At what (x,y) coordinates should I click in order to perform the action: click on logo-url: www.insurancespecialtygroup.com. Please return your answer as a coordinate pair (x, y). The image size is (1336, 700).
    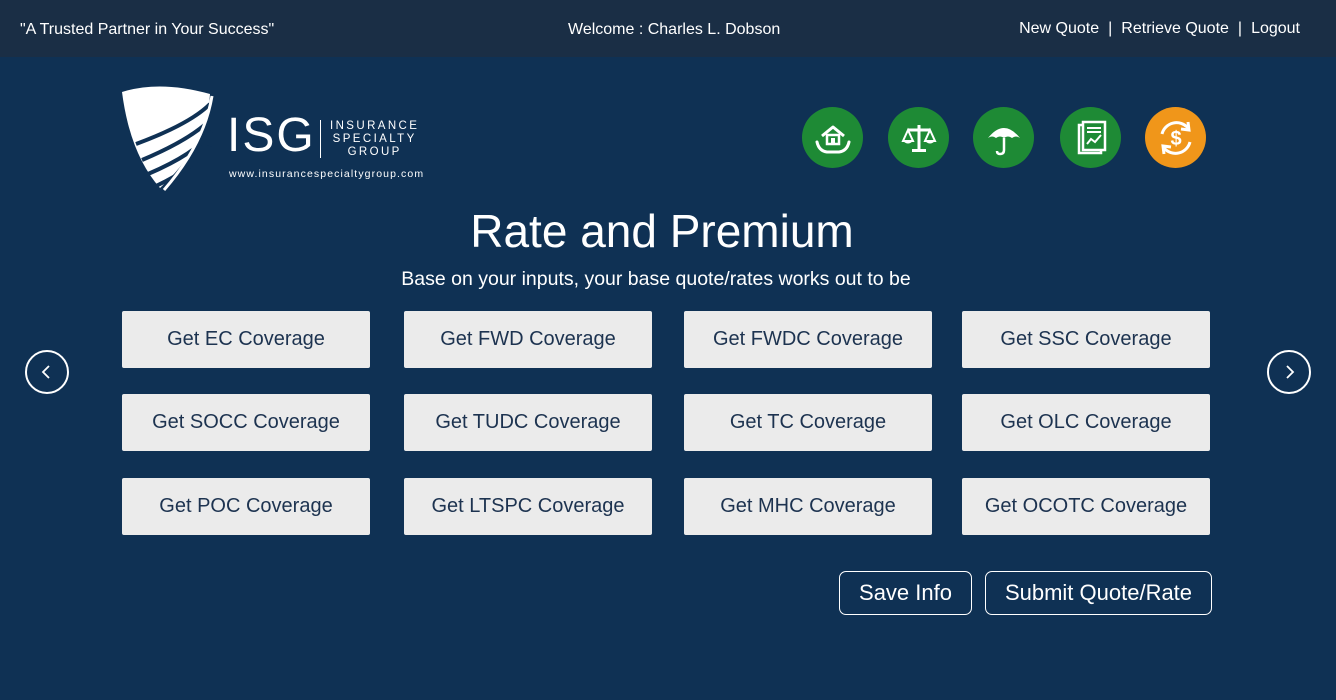
    Looking at the image, I should click on (327, 174).